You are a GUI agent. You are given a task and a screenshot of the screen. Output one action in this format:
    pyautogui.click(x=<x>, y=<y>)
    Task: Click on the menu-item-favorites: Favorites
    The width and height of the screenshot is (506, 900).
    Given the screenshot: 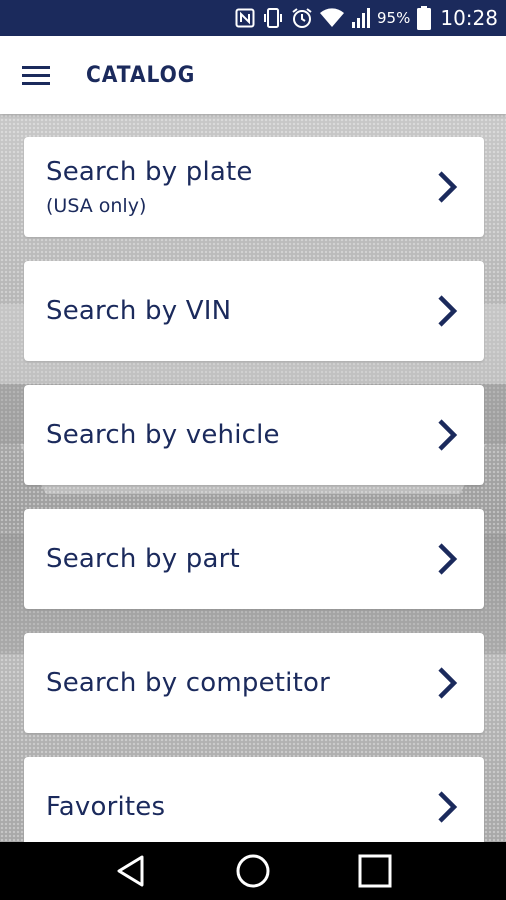 What is the action you would take?
    pyautogui.click(x=254, y=799)
    